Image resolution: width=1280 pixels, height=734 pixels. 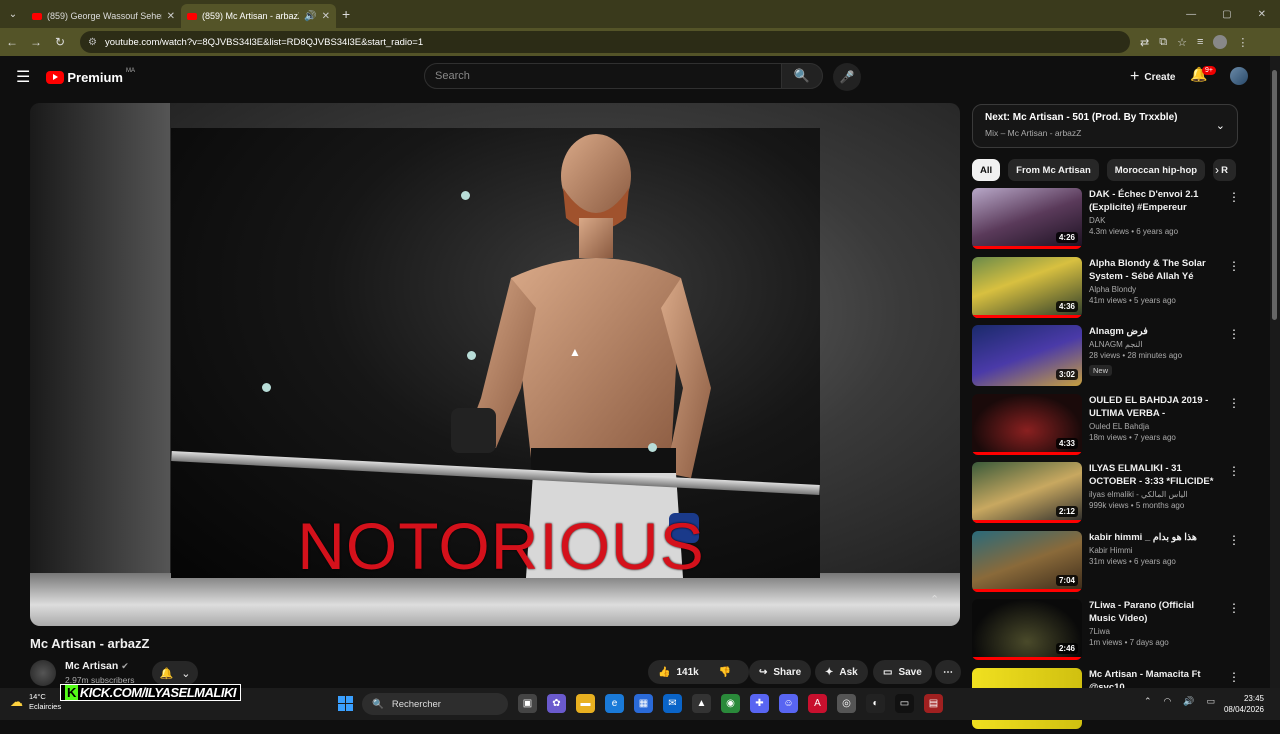 I want to click on tab-george-wassouf: (859) George Wassouf Sehert El ✕, so click(x=103, y=16).